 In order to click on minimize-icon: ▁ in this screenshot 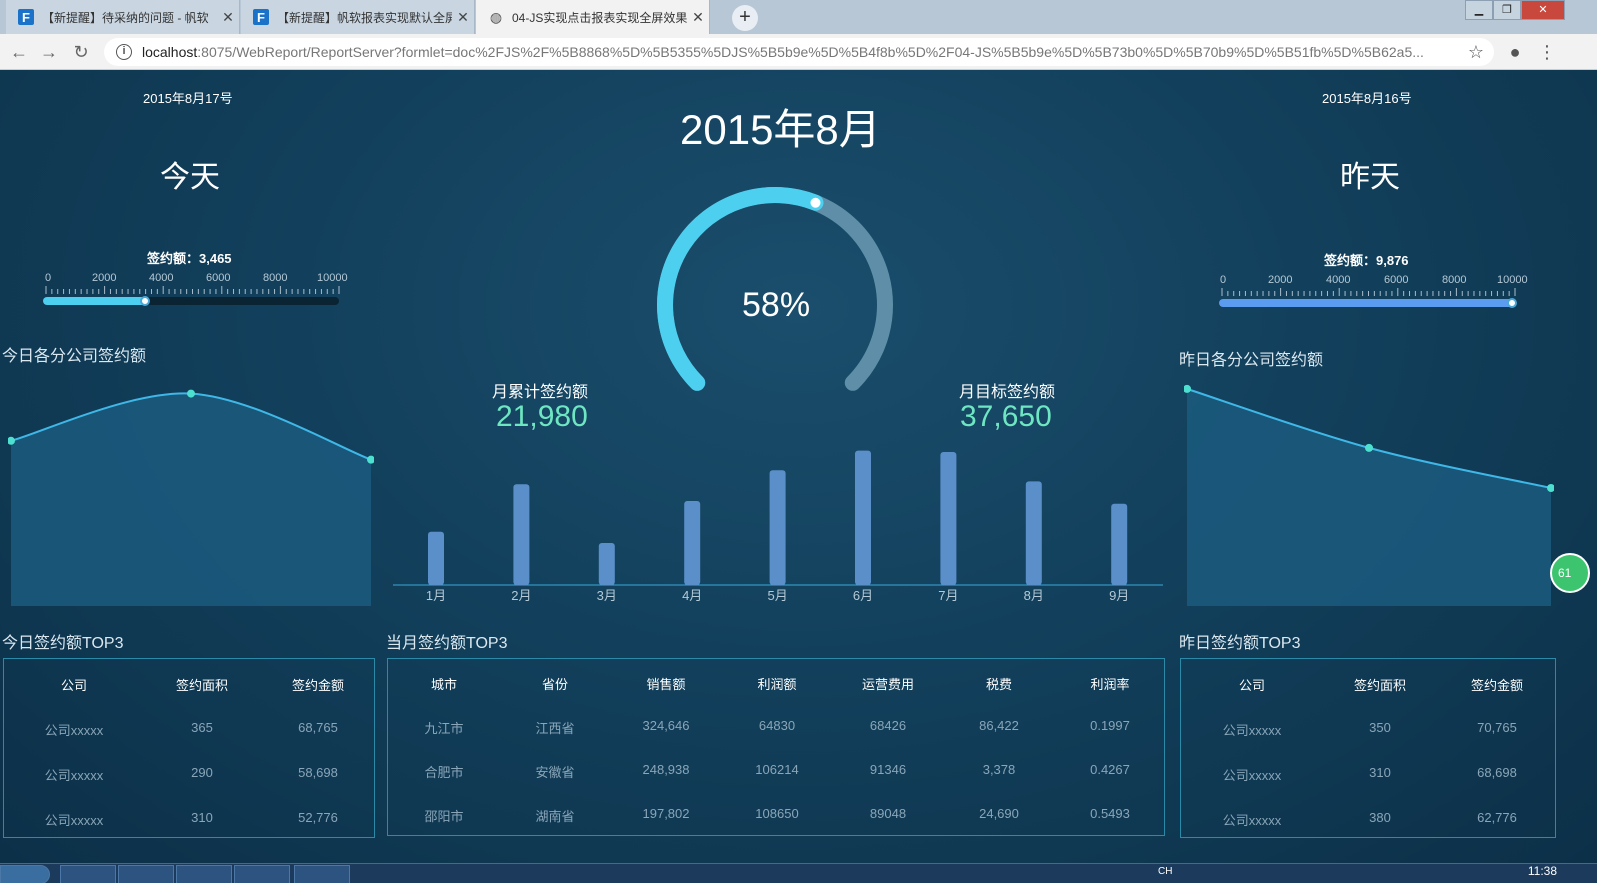, I will do `click(1479, 10)`.